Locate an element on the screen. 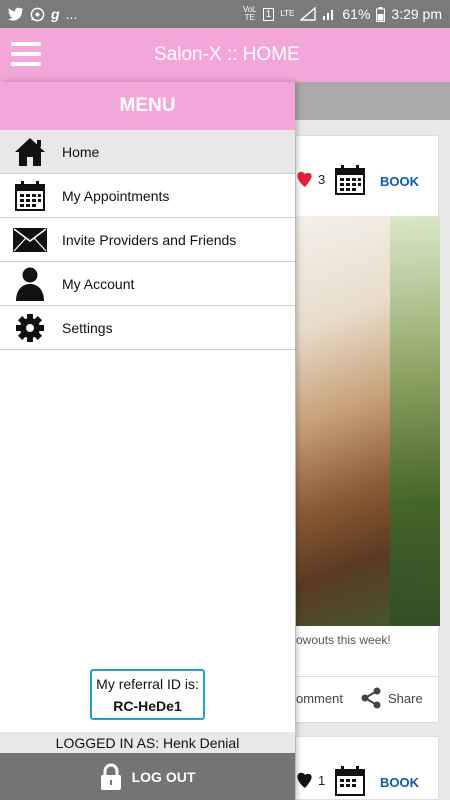 The height and width of the screenshot is (800, 450). logout-button: LOG OUT is located at coordinates (147, 776).